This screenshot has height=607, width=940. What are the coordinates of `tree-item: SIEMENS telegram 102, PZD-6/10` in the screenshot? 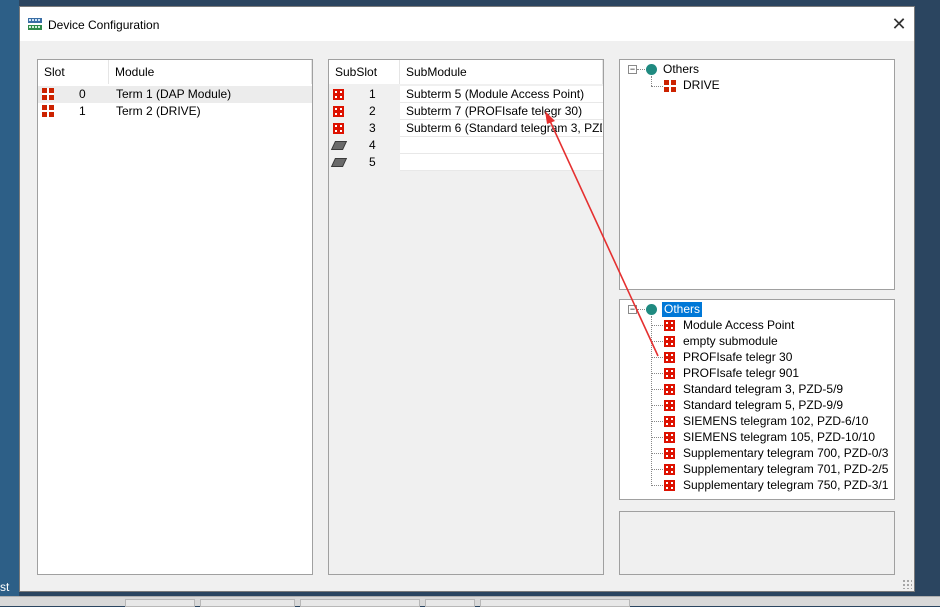 It's located at (775, 421).